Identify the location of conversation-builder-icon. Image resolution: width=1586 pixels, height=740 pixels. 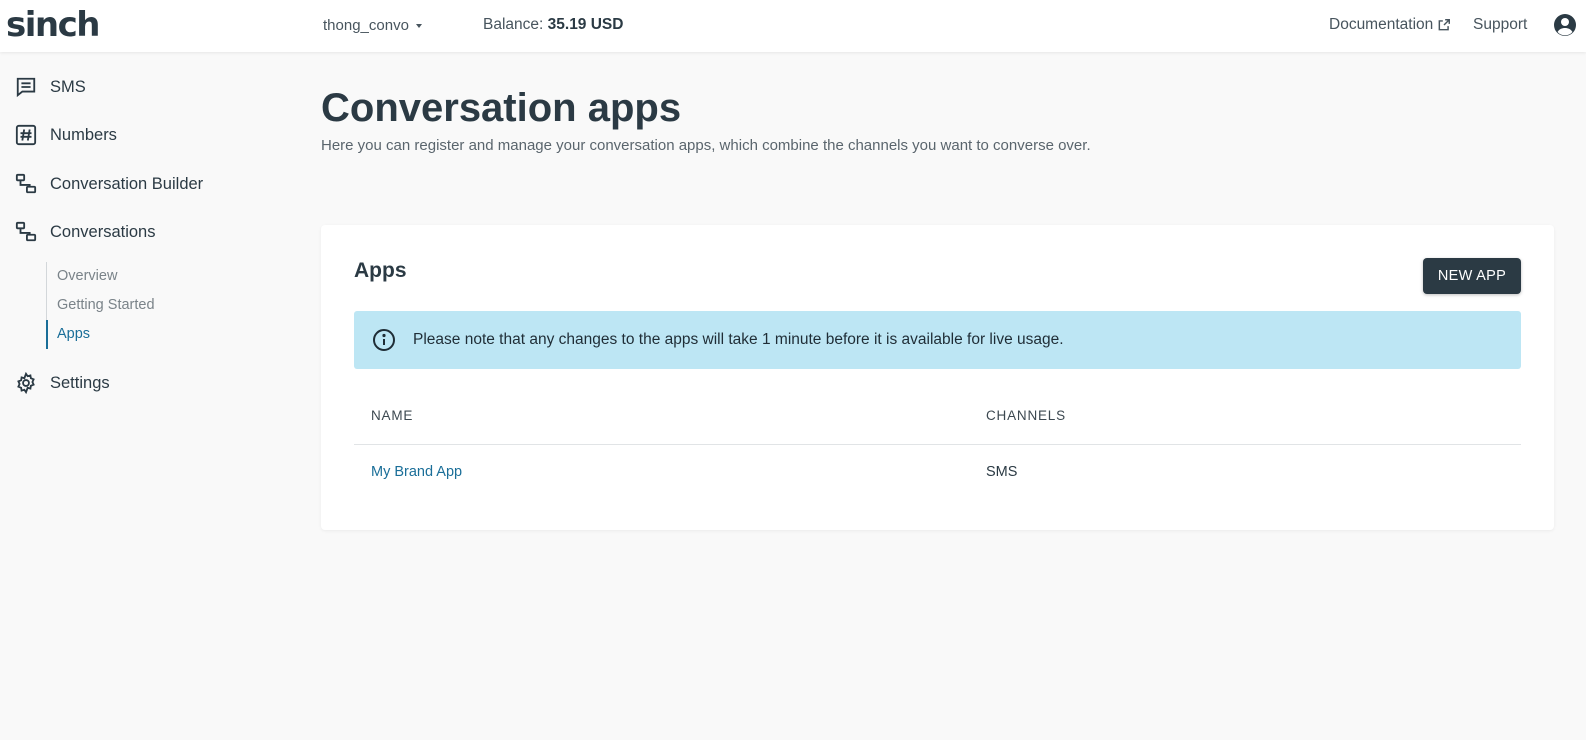
(26, 184).